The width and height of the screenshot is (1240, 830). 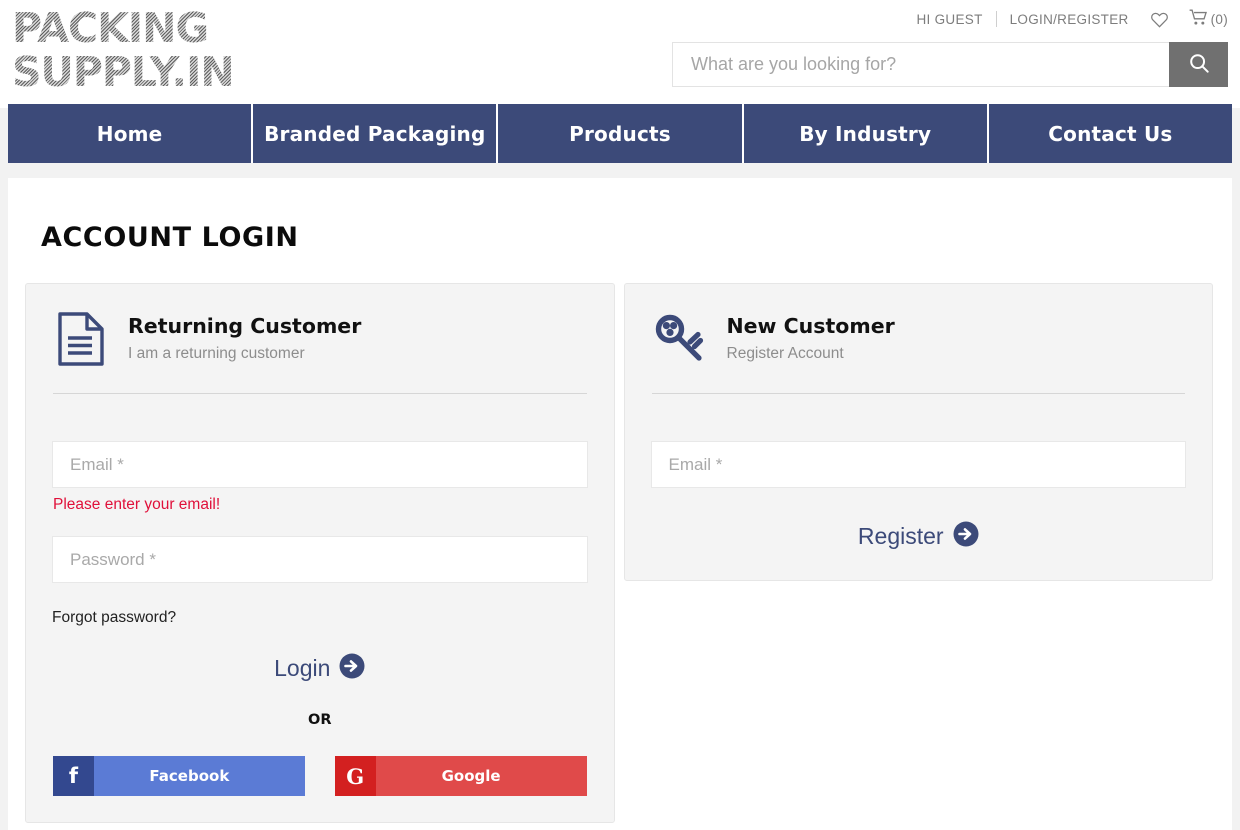 I want to click on login-password-input, so click(x=320, y=559).